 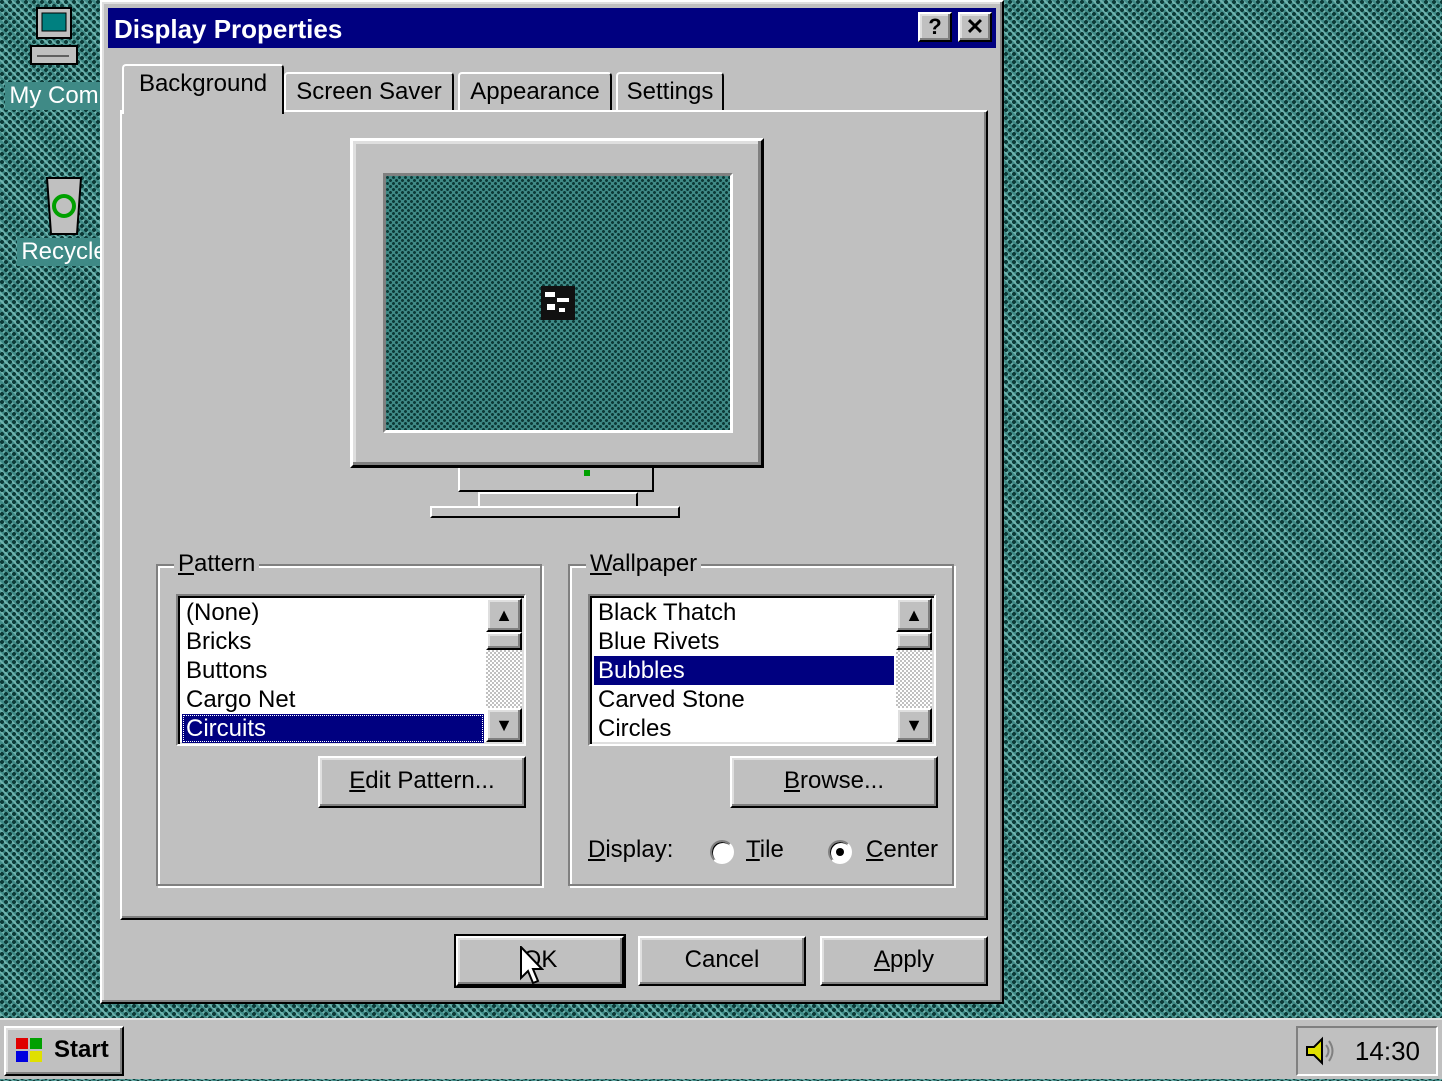 What do you see at coordinates (333, 612) in the screenshot?
I see `list-item: (None)` at bounding box center [333, 612].